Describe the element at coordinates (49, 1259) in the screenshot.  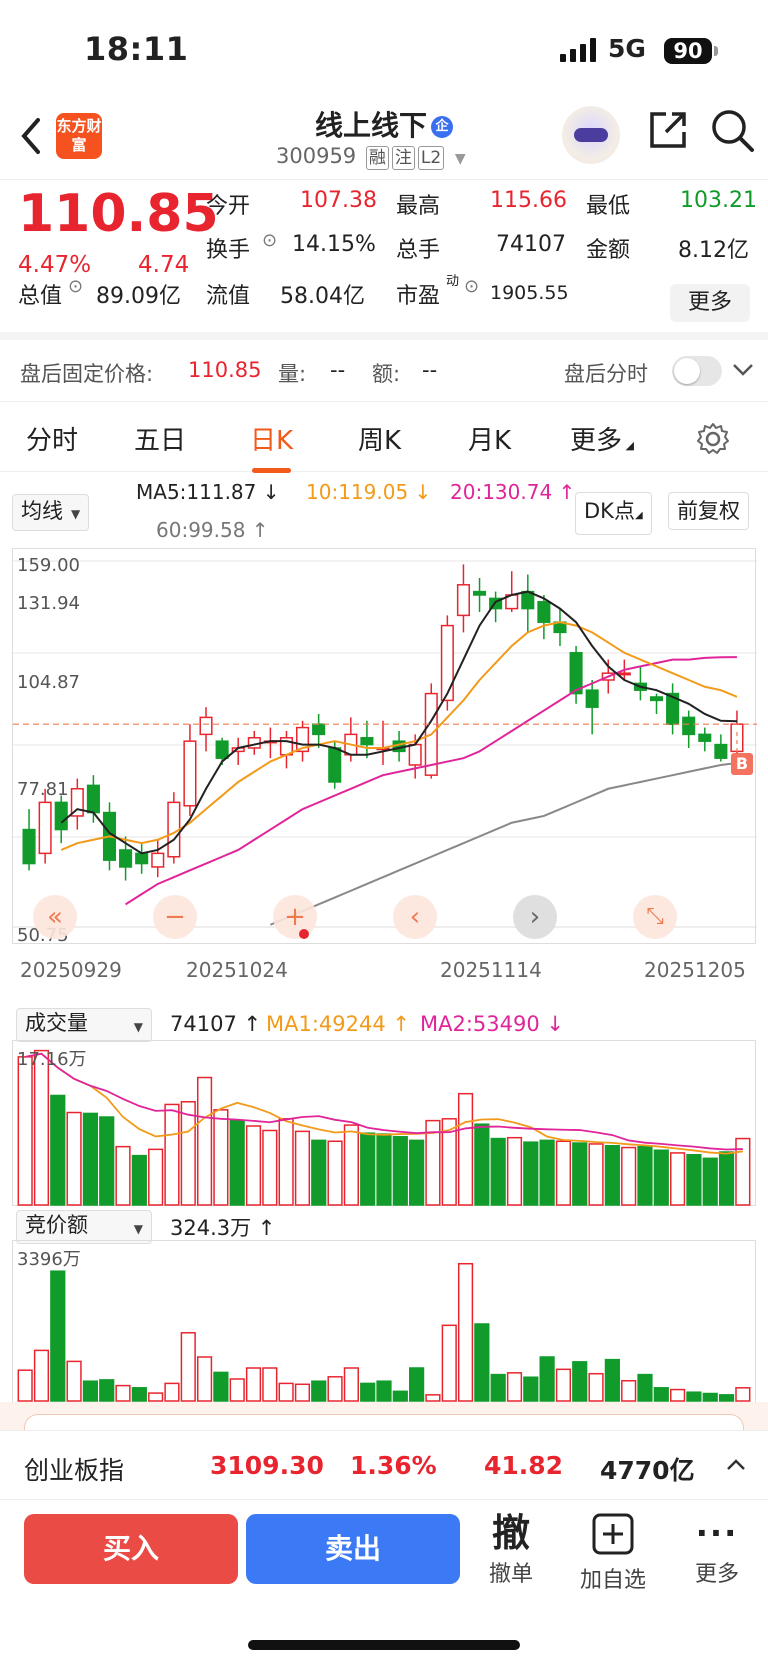
I see `auction-y-max: 3396万` at that location.